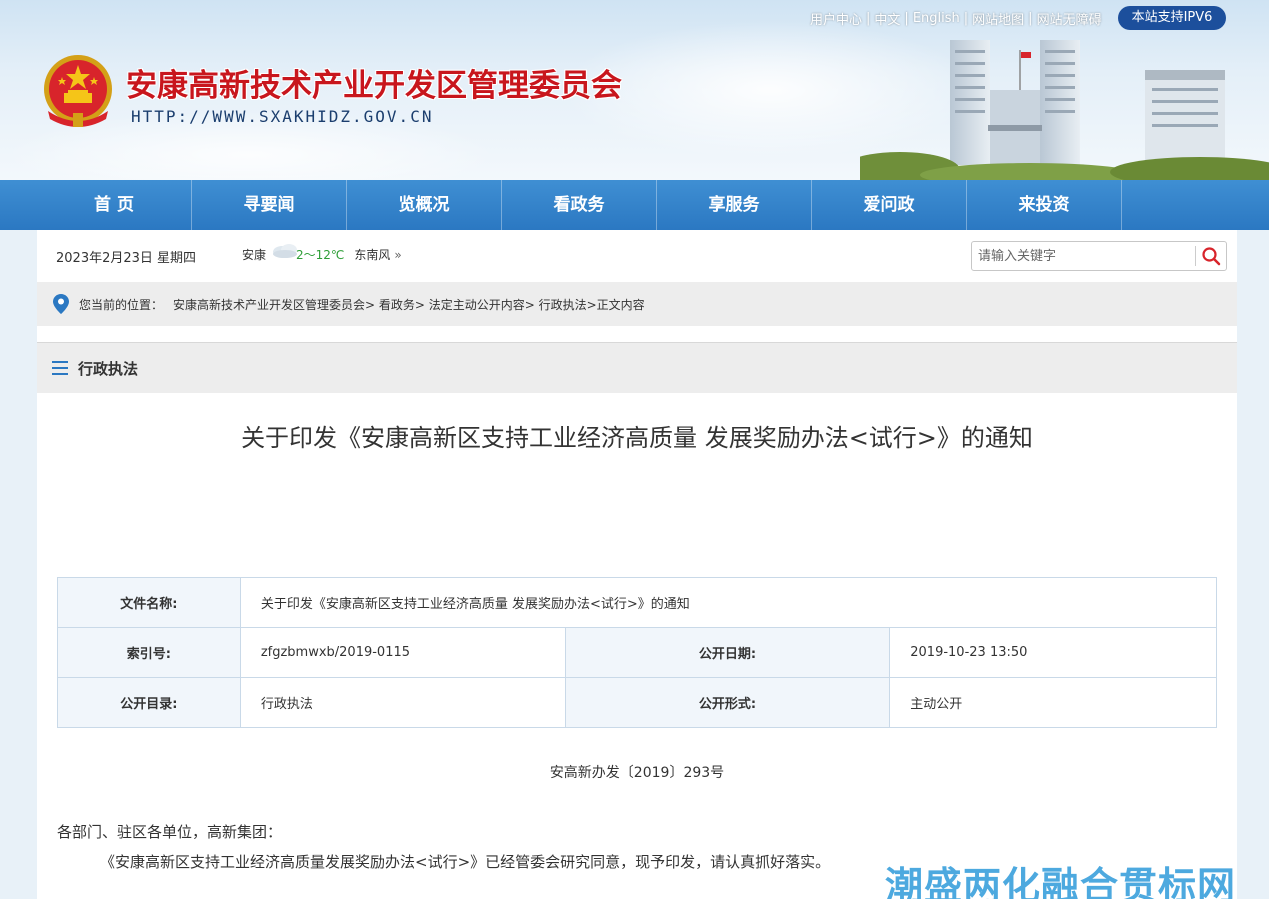 The width and height of the screenshot is (1269, 899). What do you see at coordinates (637, 256) in the screenshot?
I see `info-bar: 2023年2月23日 星期四 安康 2～12℃ 东南风 »` at bounding box center [637, 256].